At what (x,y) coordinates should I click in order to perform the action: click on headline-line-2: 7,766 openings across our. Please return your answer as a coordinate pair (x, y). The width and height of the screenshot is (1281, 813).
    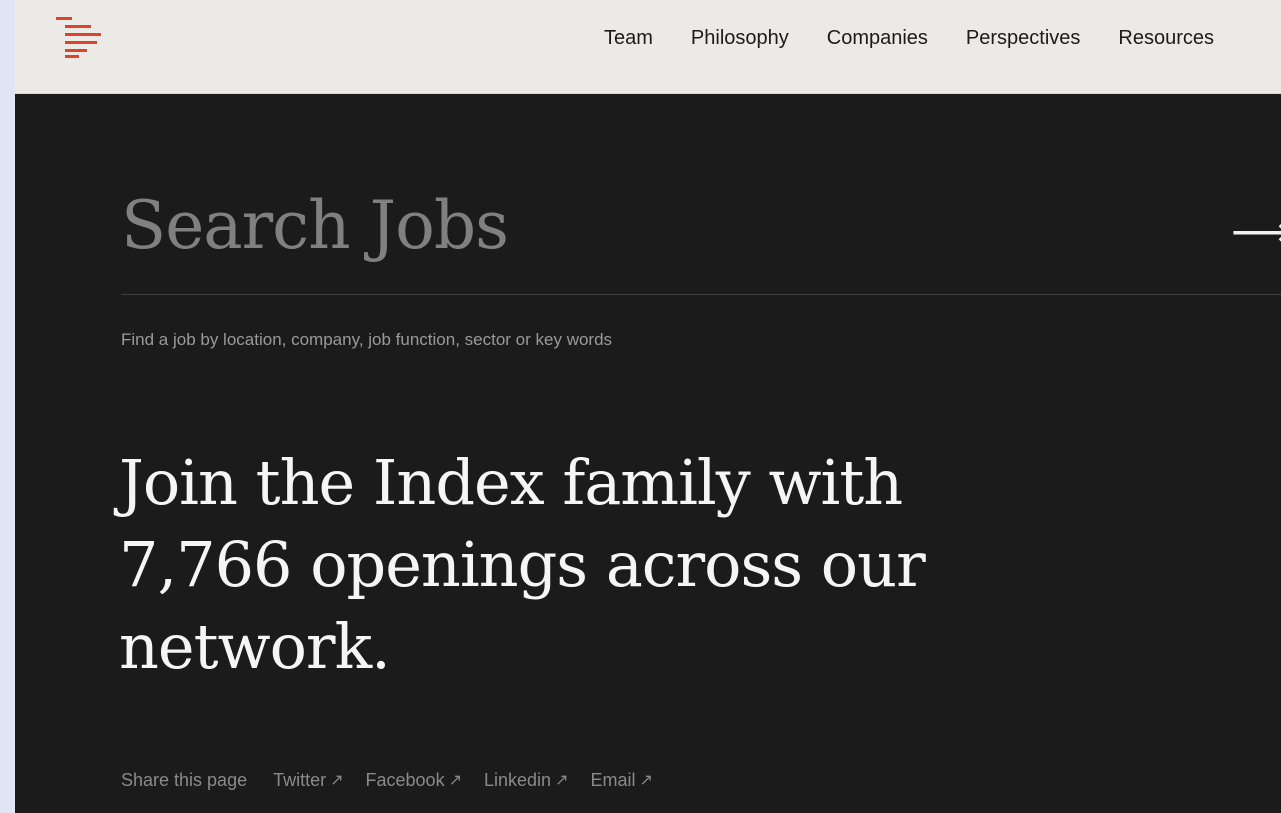
    Looking at the image, I should click on (522, 564).